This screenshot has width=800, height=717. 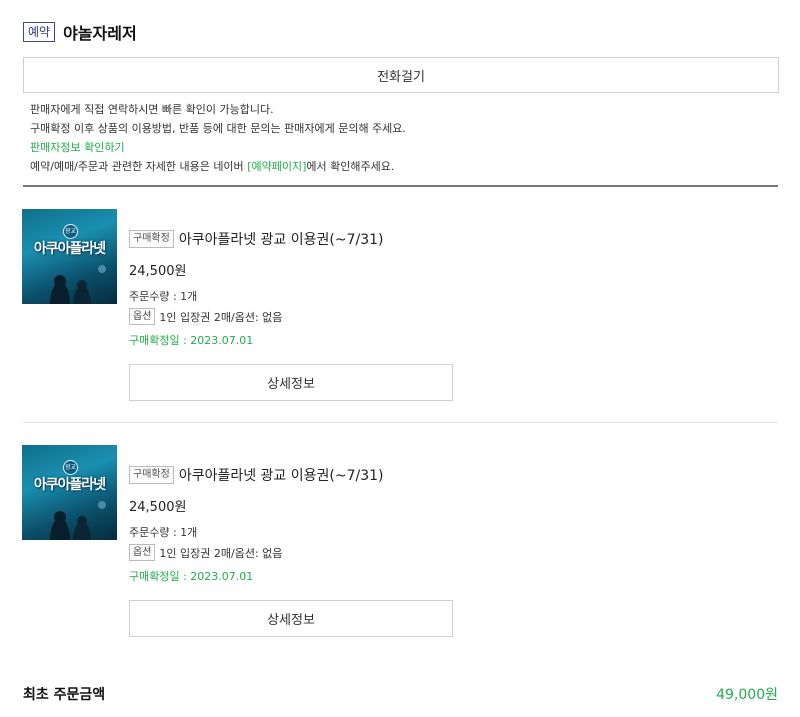 What do you see at coordinates (139, 166) in the screenshot?
I see `notice-line-4-text: 예약/예매/주문과 관련한 자세한 내용은 네이버` at bounding box center [139, 166].